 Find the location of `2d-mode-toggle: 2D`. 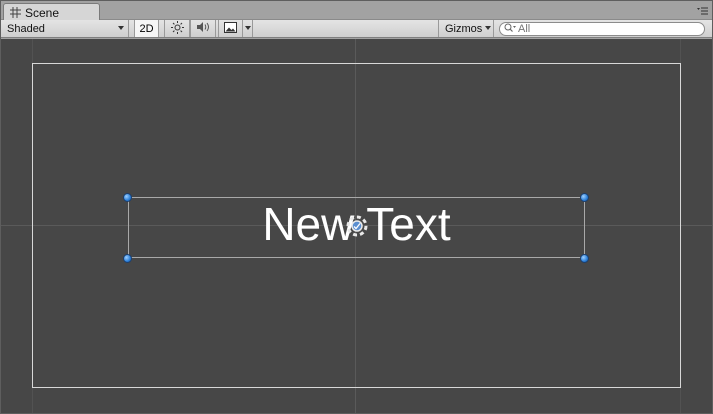

2d-mode-toggle: 2D is located at coordinates (146, 28).